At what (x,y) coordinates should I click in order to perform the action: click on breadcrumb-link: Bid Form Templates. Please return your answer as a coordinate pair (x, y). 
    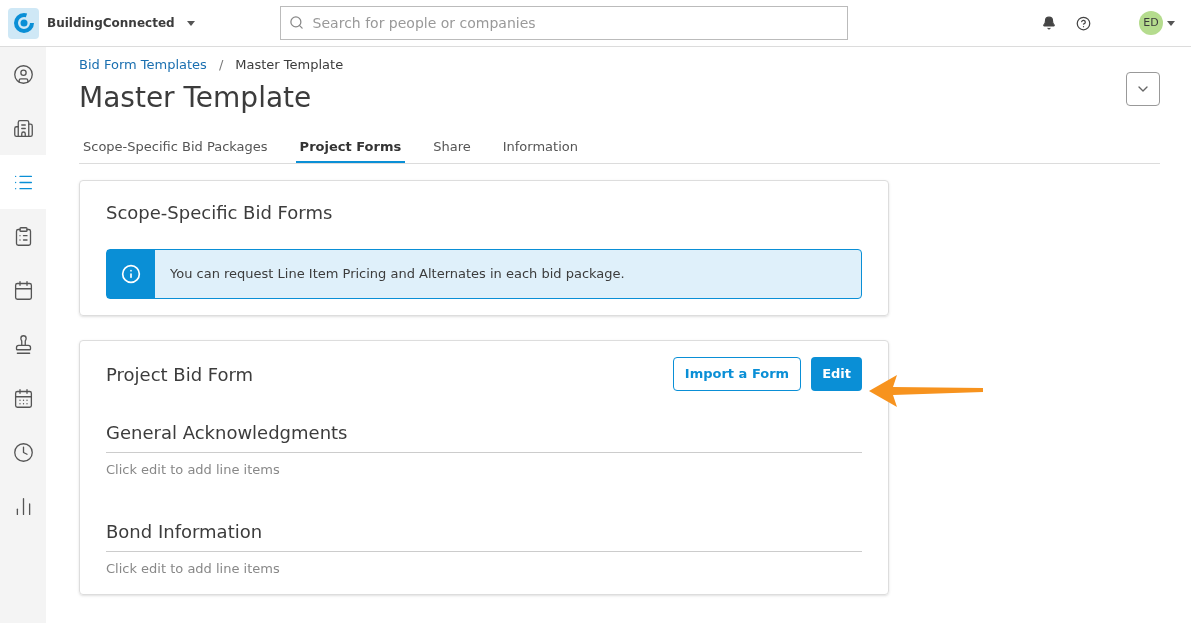
    Looking at the image, I should click on (143, 65).